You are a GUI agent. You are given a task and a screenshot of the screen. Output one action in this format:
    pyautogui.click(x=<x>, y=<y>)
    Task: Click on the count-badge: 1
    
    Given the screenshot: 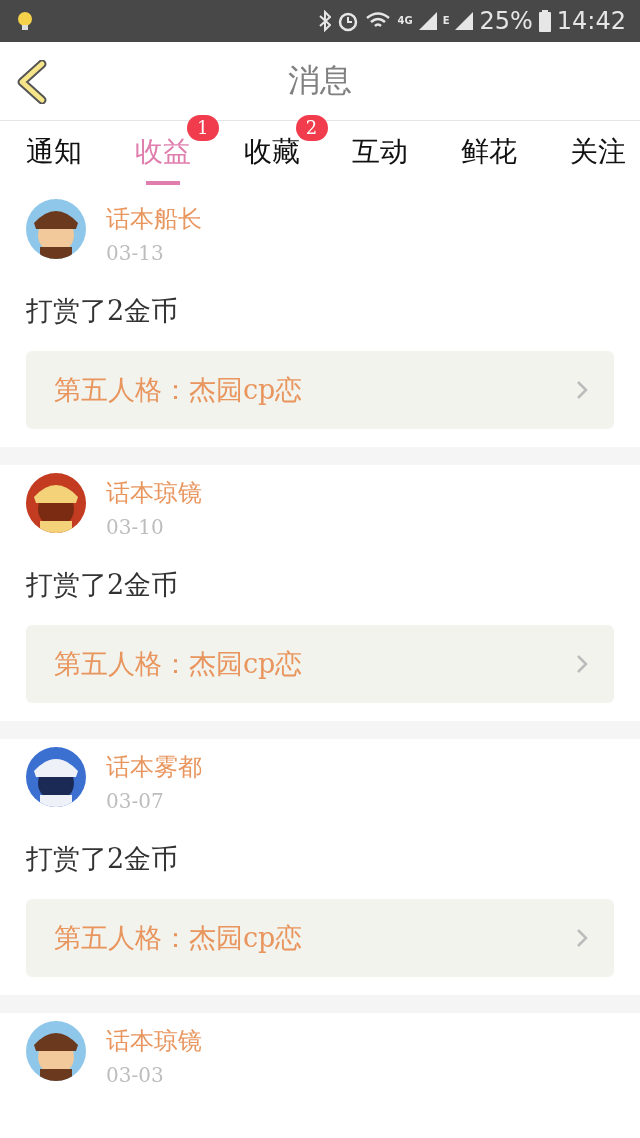 What is the action you would take?
    pyautogui.click(x=202, y=128)
    